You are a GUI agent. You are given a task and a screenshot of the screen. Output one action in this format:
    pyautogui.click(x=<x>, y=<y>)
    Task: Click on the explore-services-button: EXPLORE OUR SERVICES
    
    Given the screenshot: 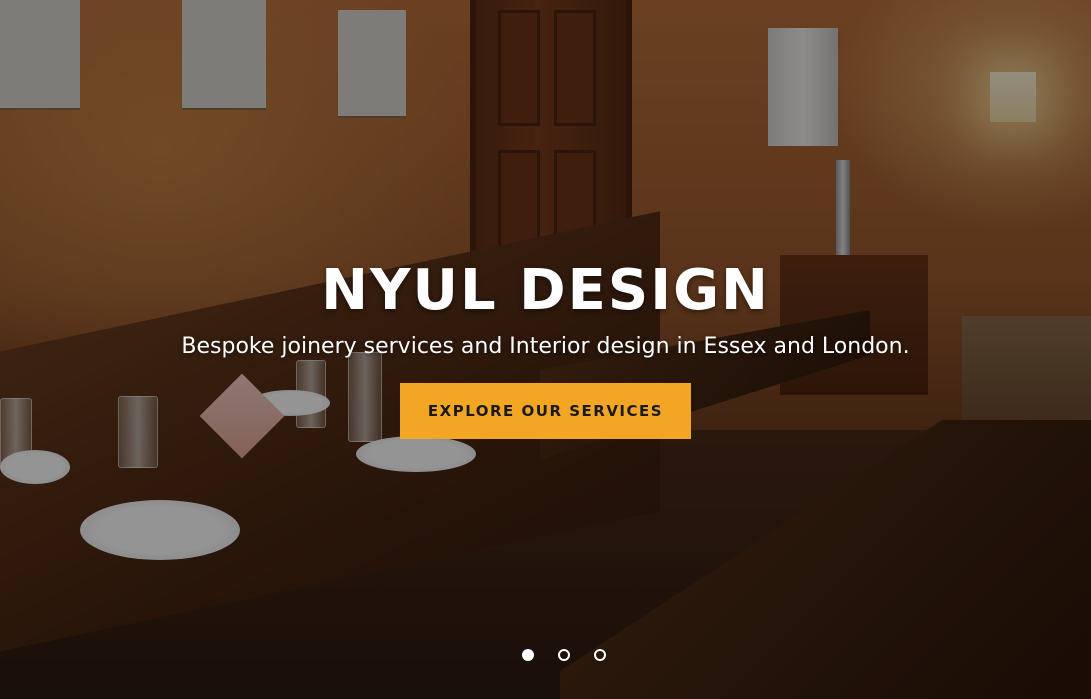 What is the action you would take?
    pyautogui.click(x=545, y=411)
    